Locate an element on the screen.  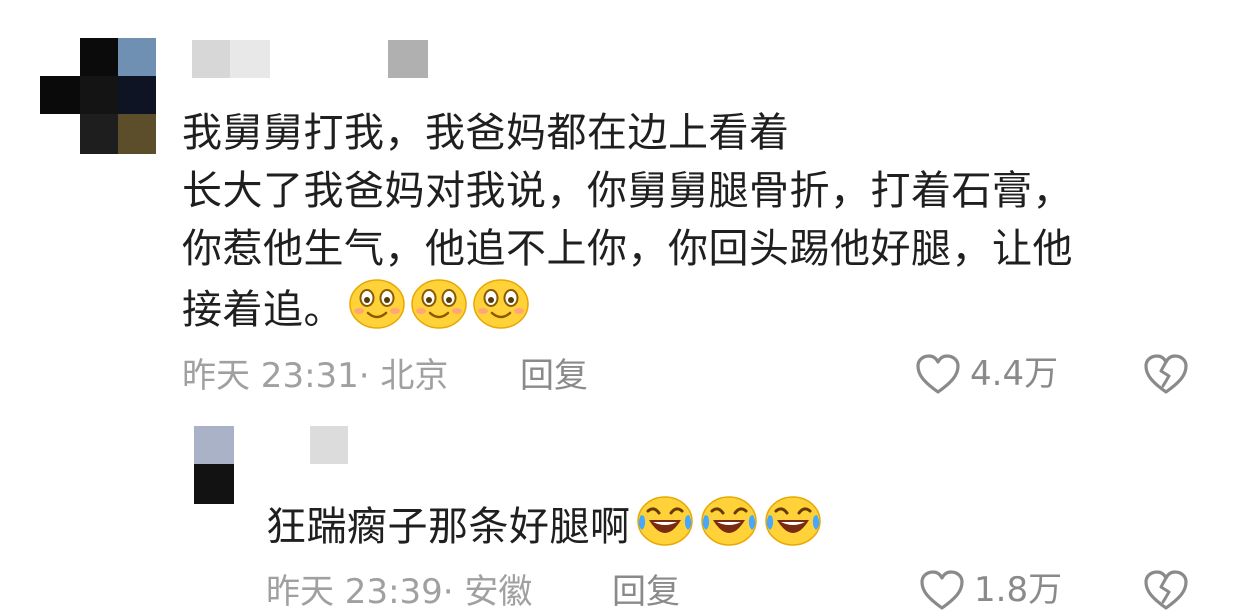
like-button: 1.8万 is located at coordinates (990, 590).